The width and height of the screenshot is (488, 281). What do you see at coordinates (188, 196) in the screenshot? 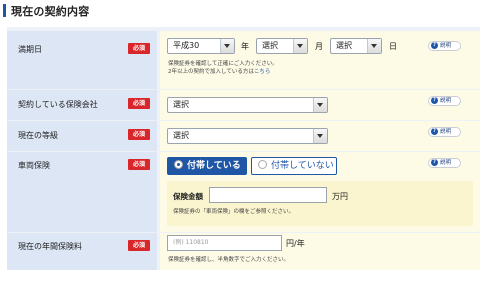
I see `amount-label: 保険金額` at bounding box center [188, 196].